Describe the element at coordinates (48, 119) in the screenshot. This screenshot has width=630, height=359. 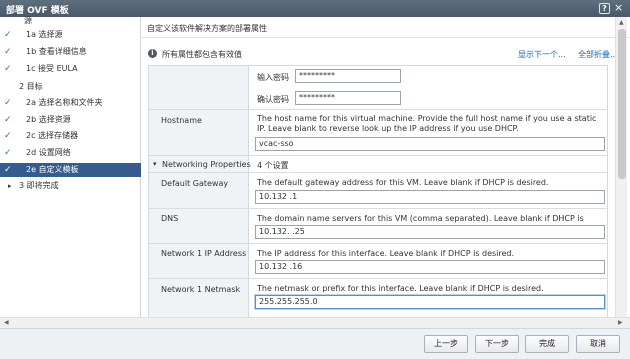
I see `step-label: 2b 选择资源` at that location.